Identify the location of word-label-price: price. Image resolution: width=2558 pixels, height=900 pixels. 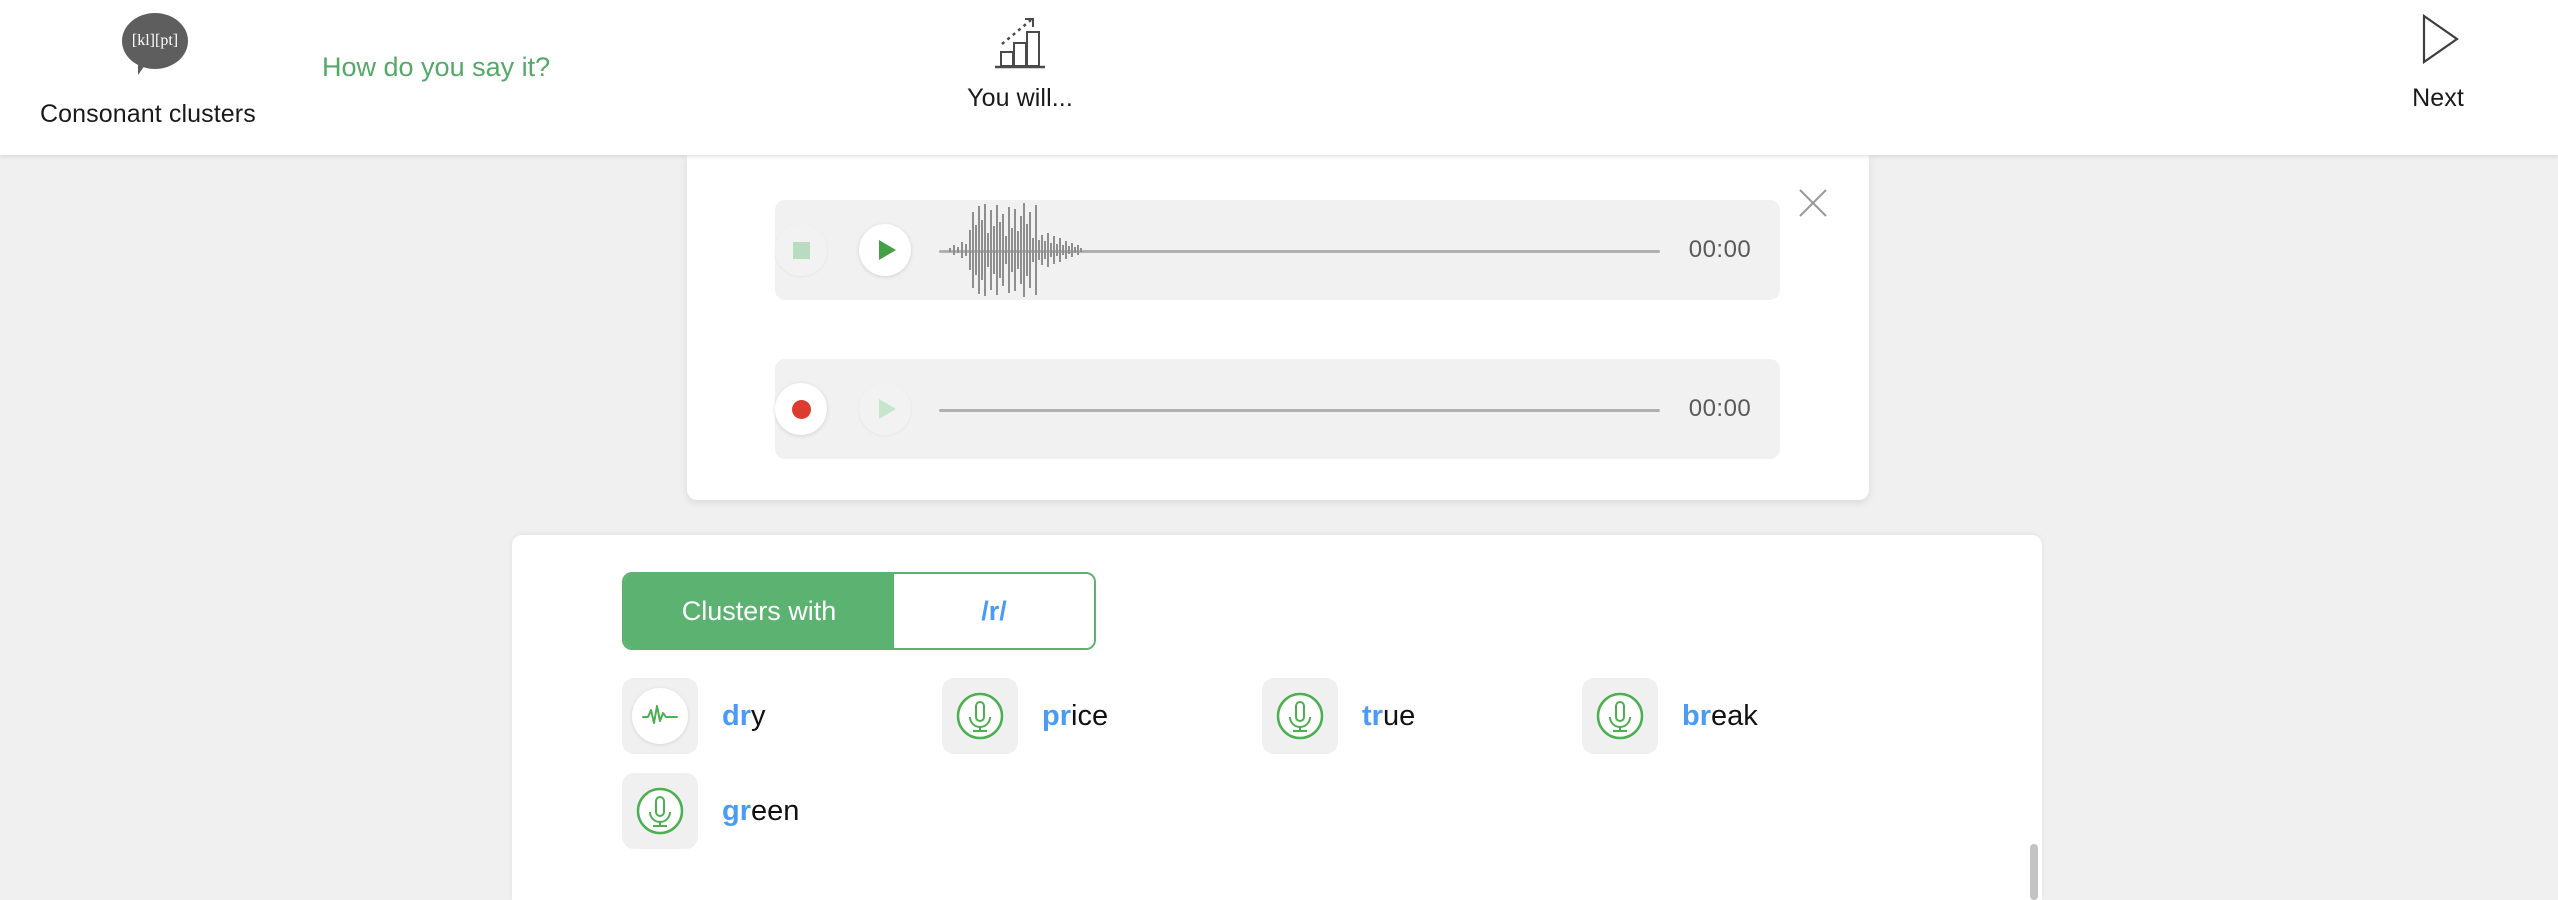
(1075, 716).